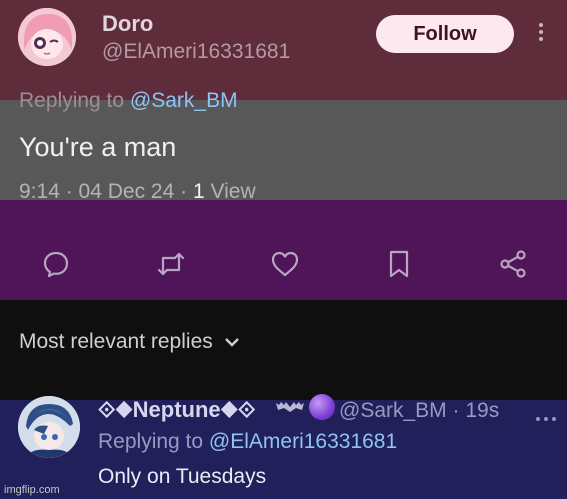  I want to click on reply-author-badges, so click(305, 407).